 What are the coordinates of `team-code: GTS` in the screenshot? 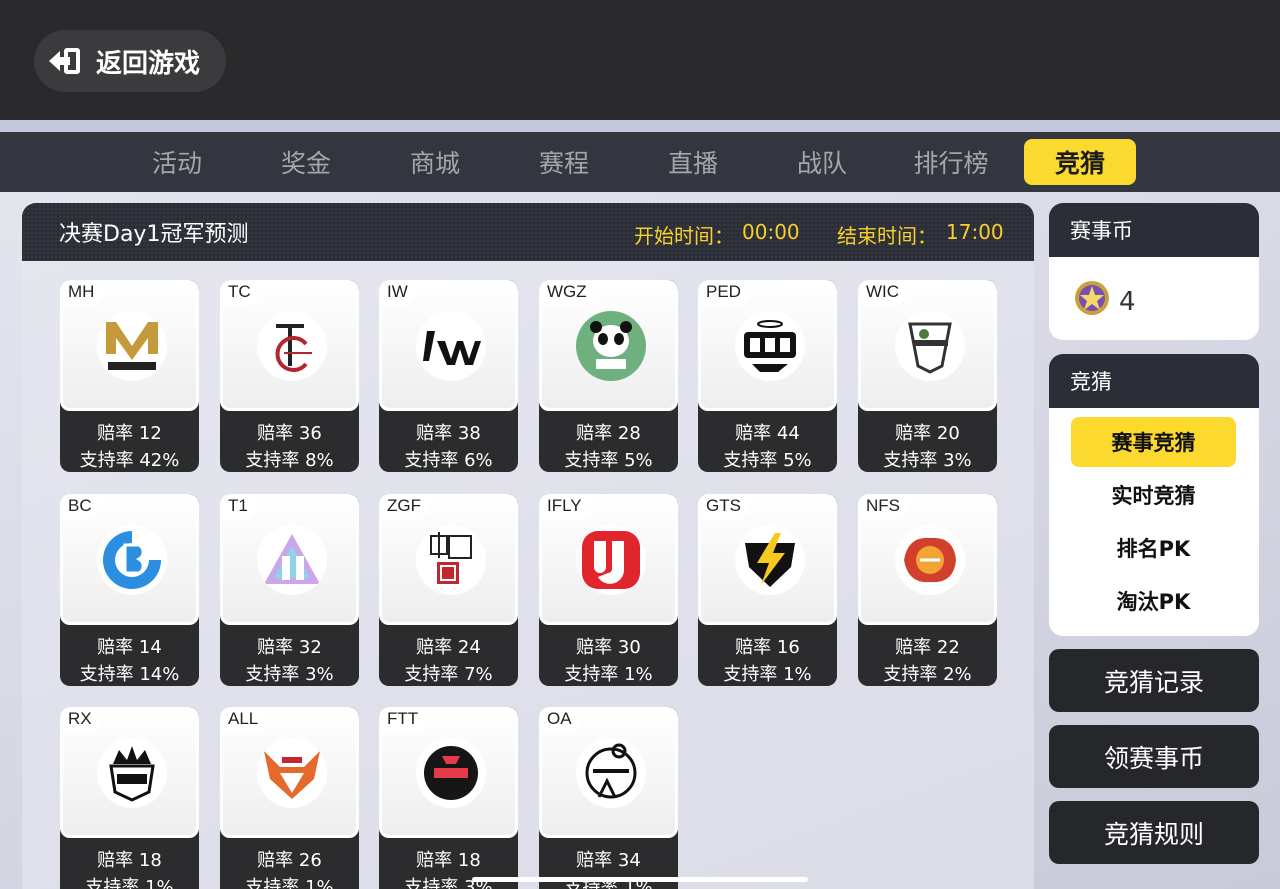 It's located at (723, 507).